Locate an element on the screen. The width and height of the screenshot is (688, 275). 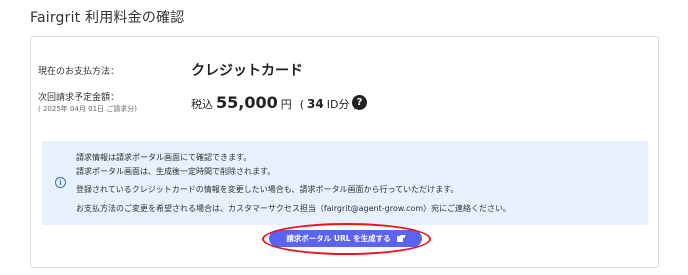
payment-method-label: 現在のお支払方法： is located at coordinates (79, 72).